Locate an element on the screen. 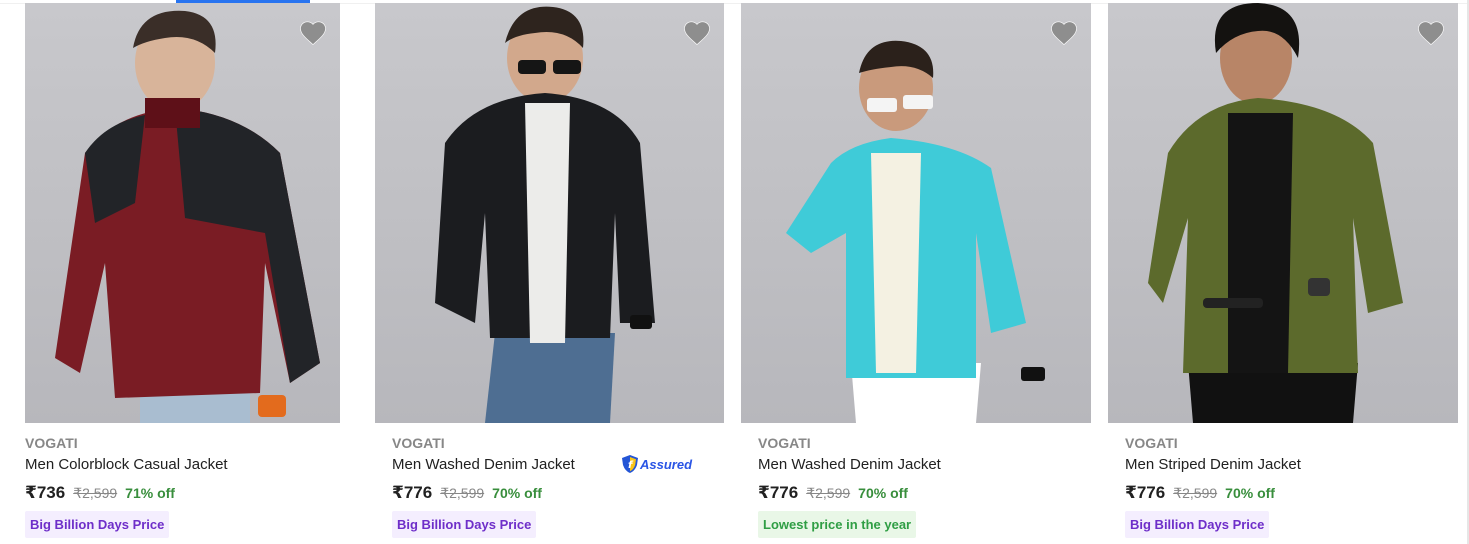  product-discount: 71% off is located at coordinates (150, 493).